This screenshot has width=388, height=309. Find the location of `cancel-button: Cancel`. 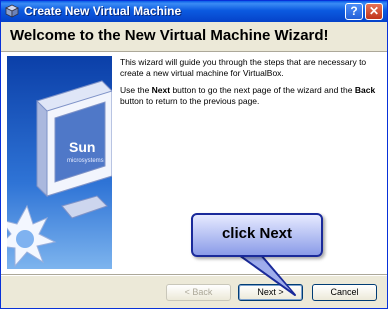

cancel-button: Cancel is located at coordinates (344, 292).